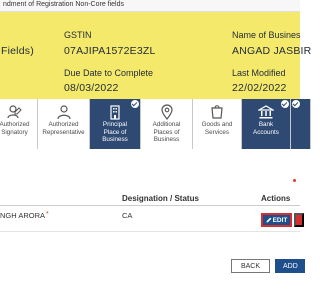 This screenshot has width=320, height=300. I want to click on representative-icon, so click(63, 112).